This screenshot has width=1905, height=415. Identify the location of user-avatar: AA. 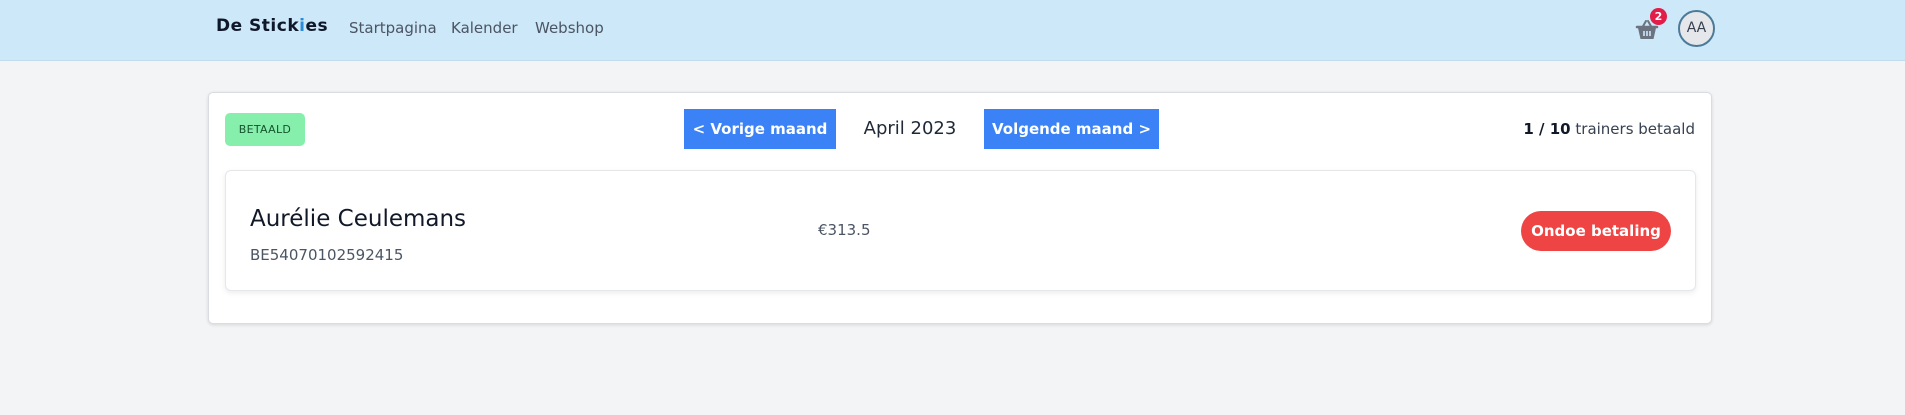
(1696, 28).